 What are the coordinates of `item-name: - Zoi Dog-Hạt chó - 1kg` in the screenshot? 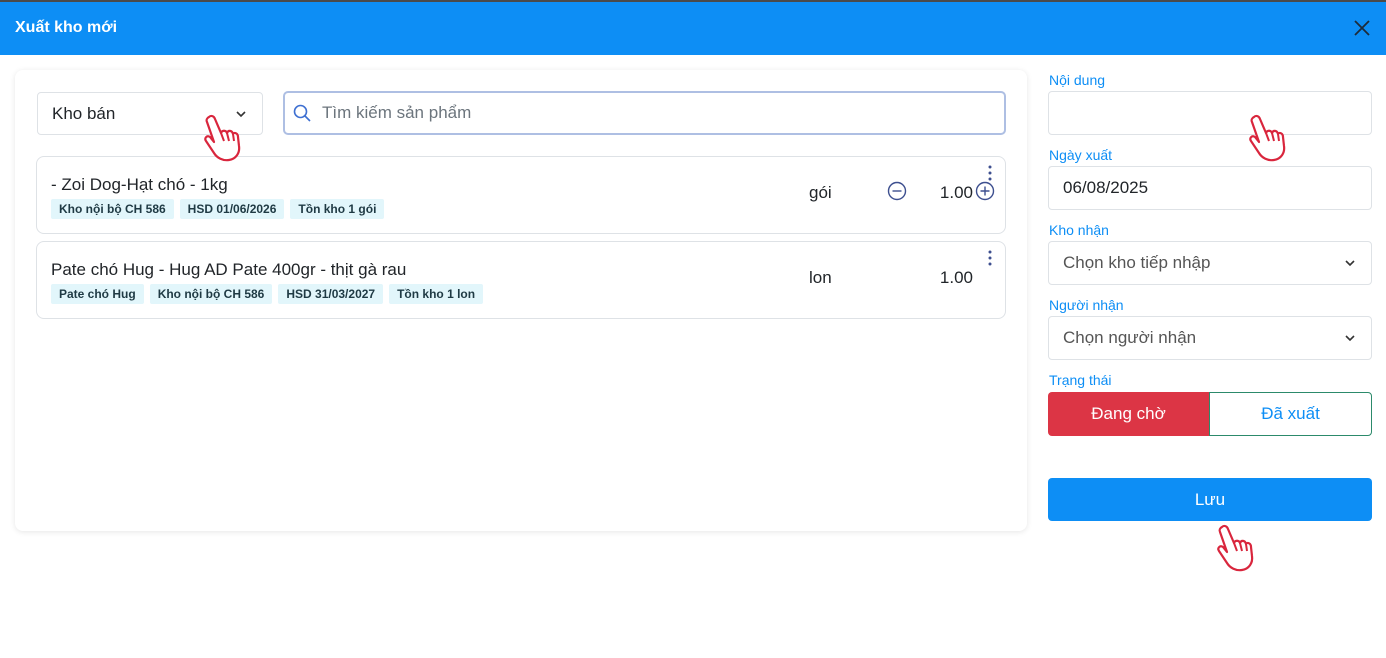 It's located at (139, 184).